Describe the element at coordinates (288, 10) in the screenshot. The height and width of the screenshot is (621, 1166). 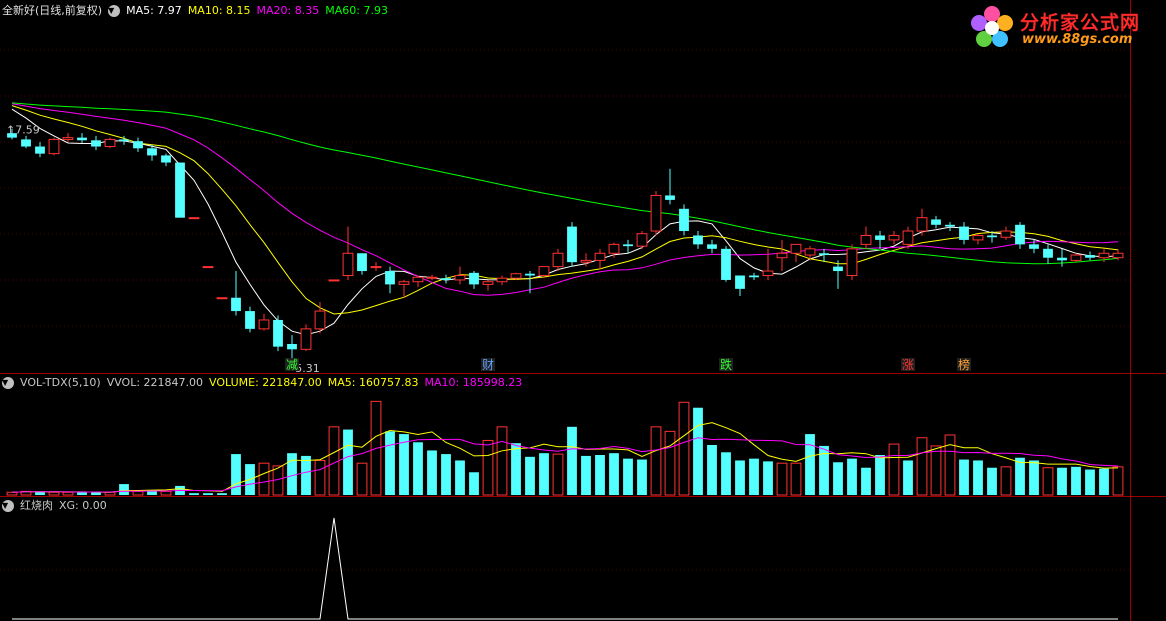
I see `ma20-label: MA20: 8.35` at that location.